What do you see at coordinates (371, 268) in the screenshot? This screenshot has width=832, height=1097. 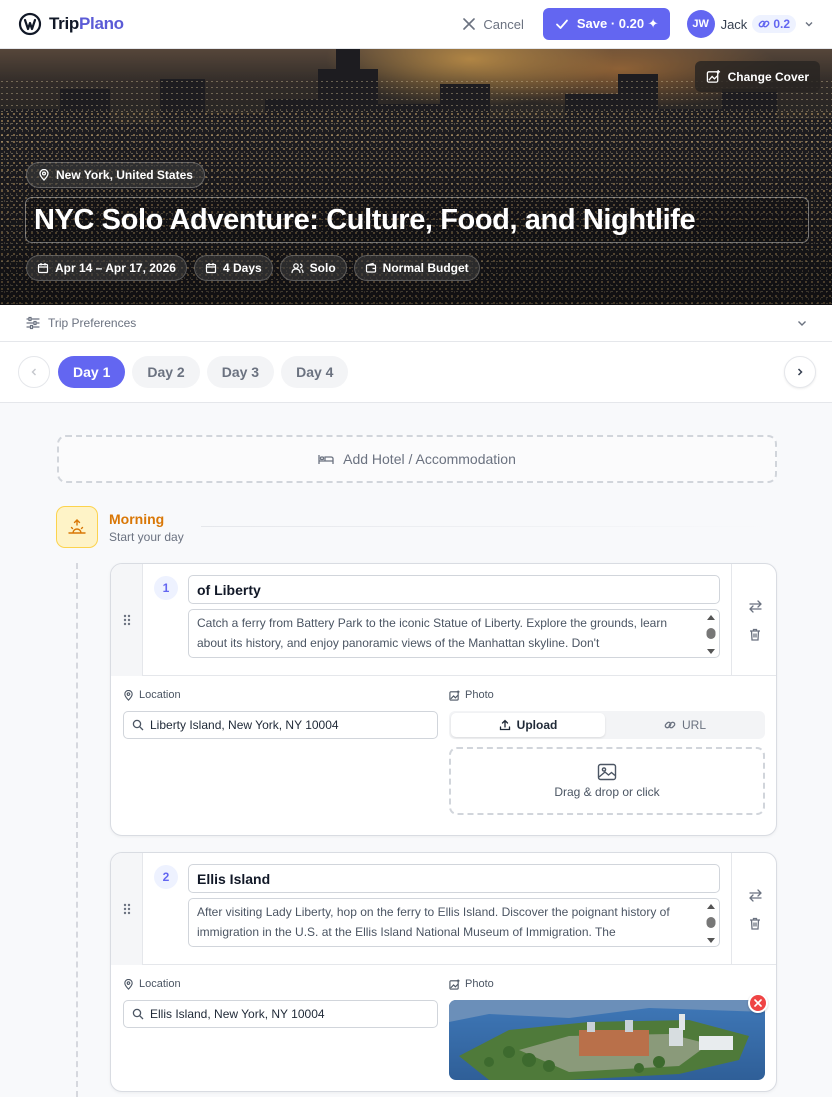 I see `wallet-icon` at bounding box center [371, 268].